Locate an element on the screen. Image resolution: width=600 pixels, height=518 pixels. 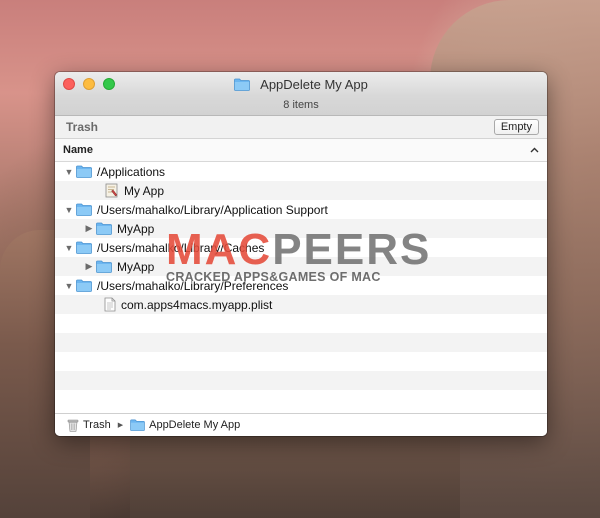
empty-button: Empty is located at coordinates (516, 127).